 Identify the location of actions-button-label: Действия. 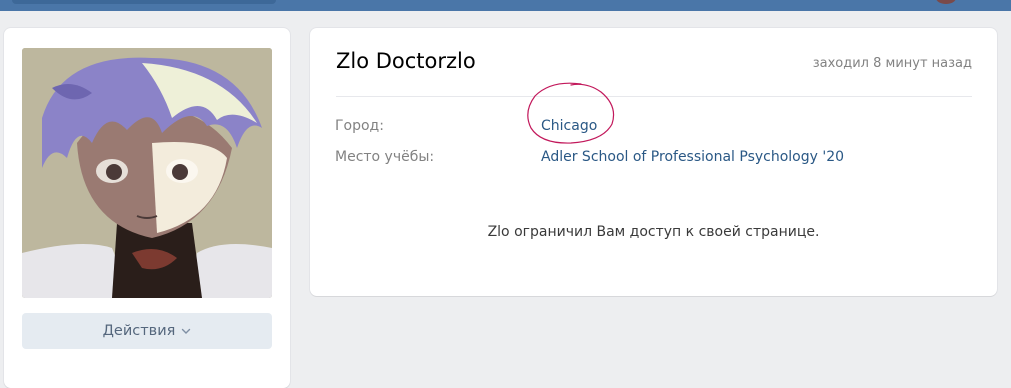
(139, 331).